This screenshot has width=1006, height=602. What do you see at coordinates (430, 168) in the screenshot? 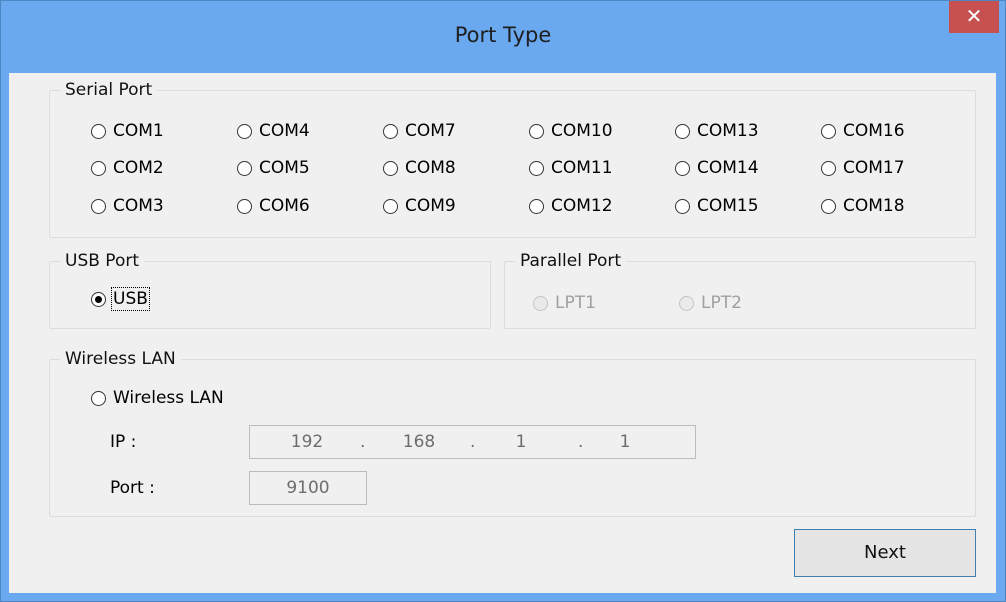
I see `radio-label: COM8` at bounding box center [430, 168].